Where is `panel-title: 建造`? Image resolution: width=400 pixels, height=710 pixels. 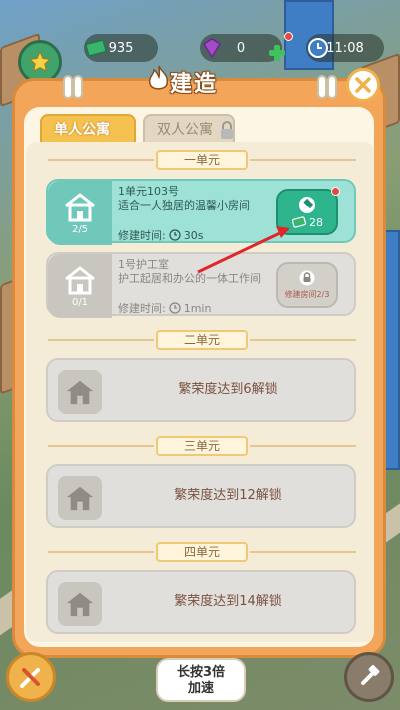
panel-title: 建造 is located at coordinates (194, 84).